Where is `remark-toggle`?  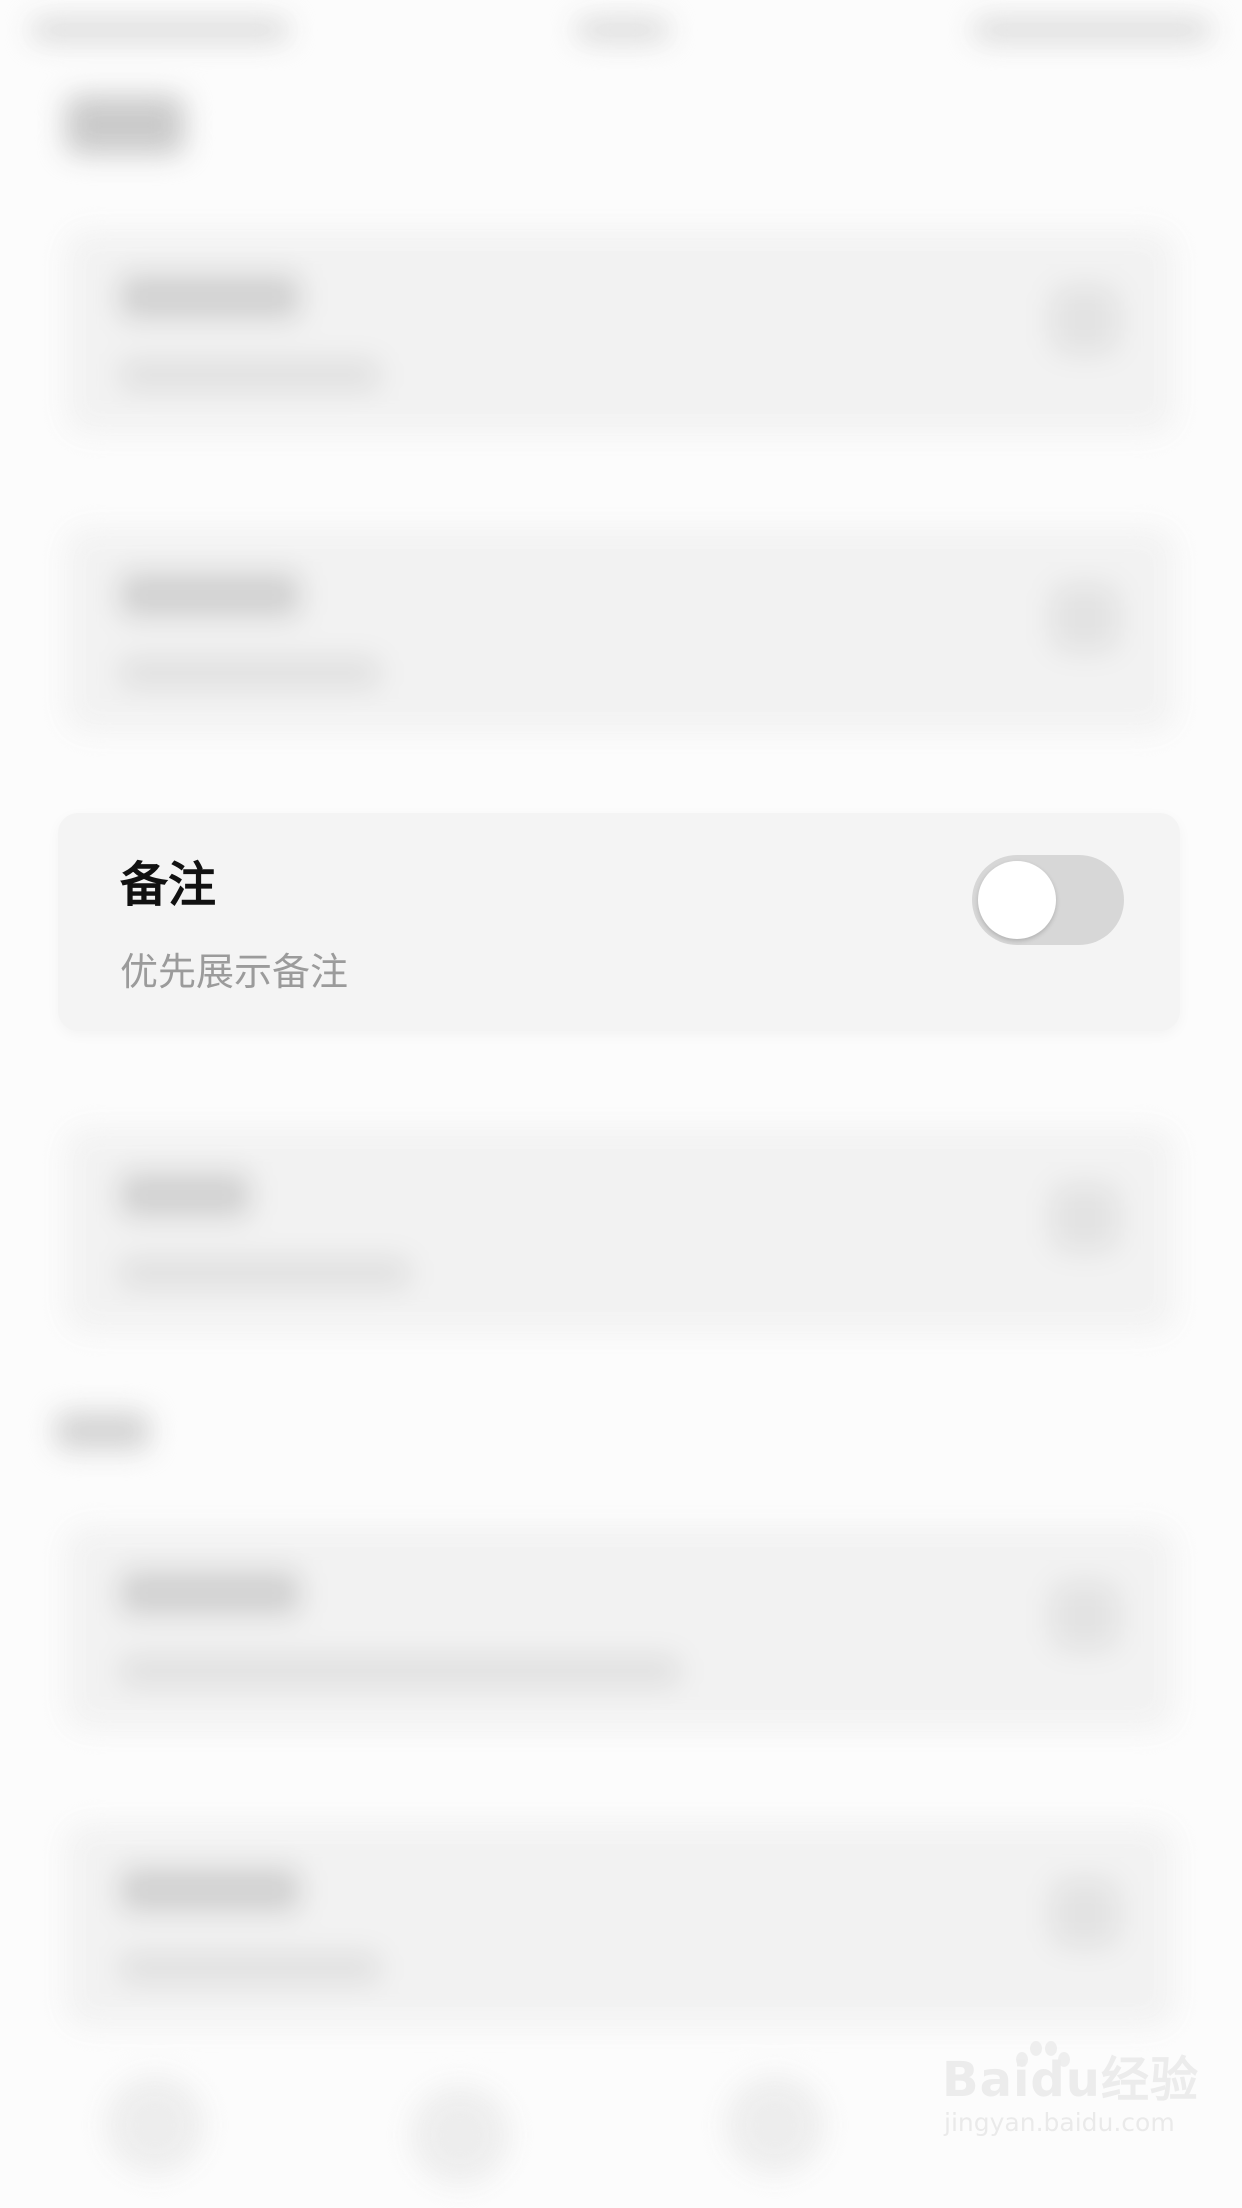 remark-toggle is located at coordinates (1048, 900).